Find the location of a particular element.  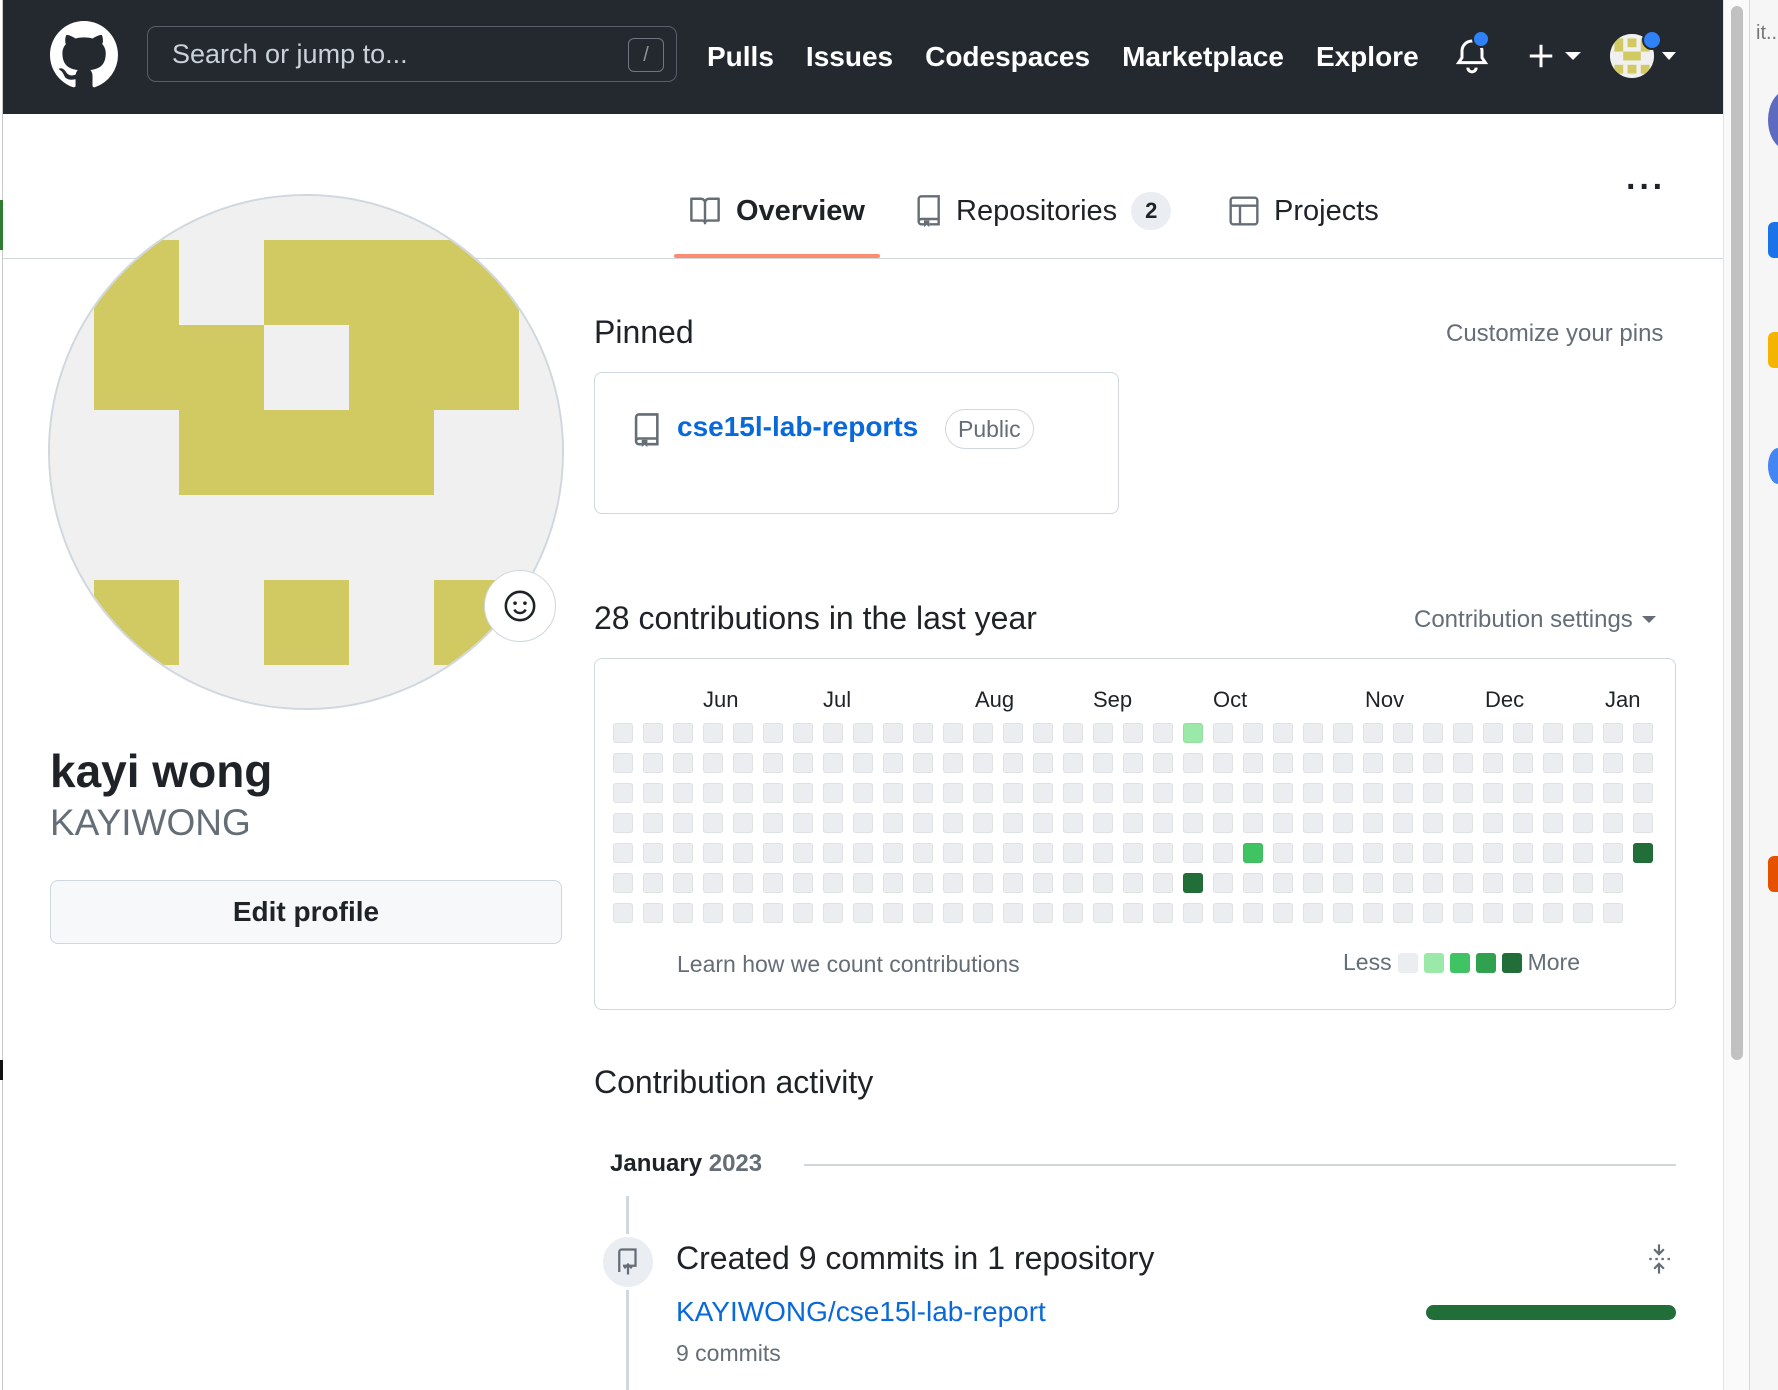

nav-pulls: Pulls is located at coordinates (740, 57).